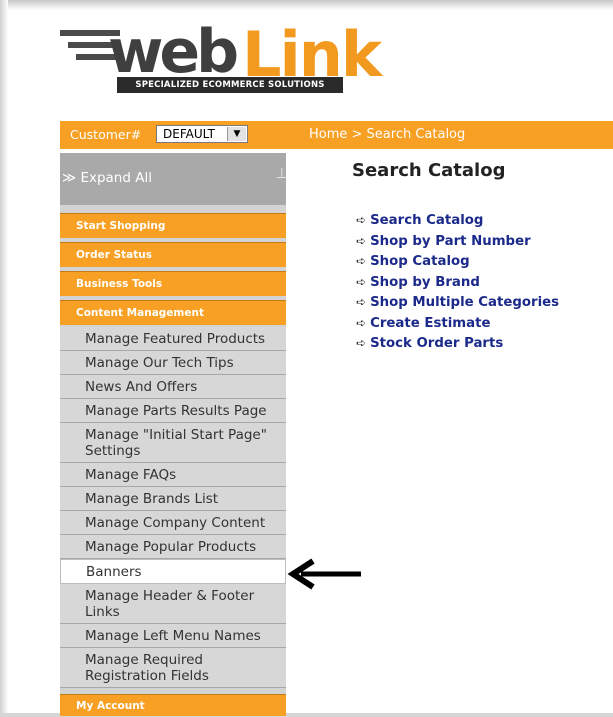 The height and width of the screenshot is (717, 613). I want to click on link-shop-catalog: ➪ Shop Catalog, so click(413, 261).